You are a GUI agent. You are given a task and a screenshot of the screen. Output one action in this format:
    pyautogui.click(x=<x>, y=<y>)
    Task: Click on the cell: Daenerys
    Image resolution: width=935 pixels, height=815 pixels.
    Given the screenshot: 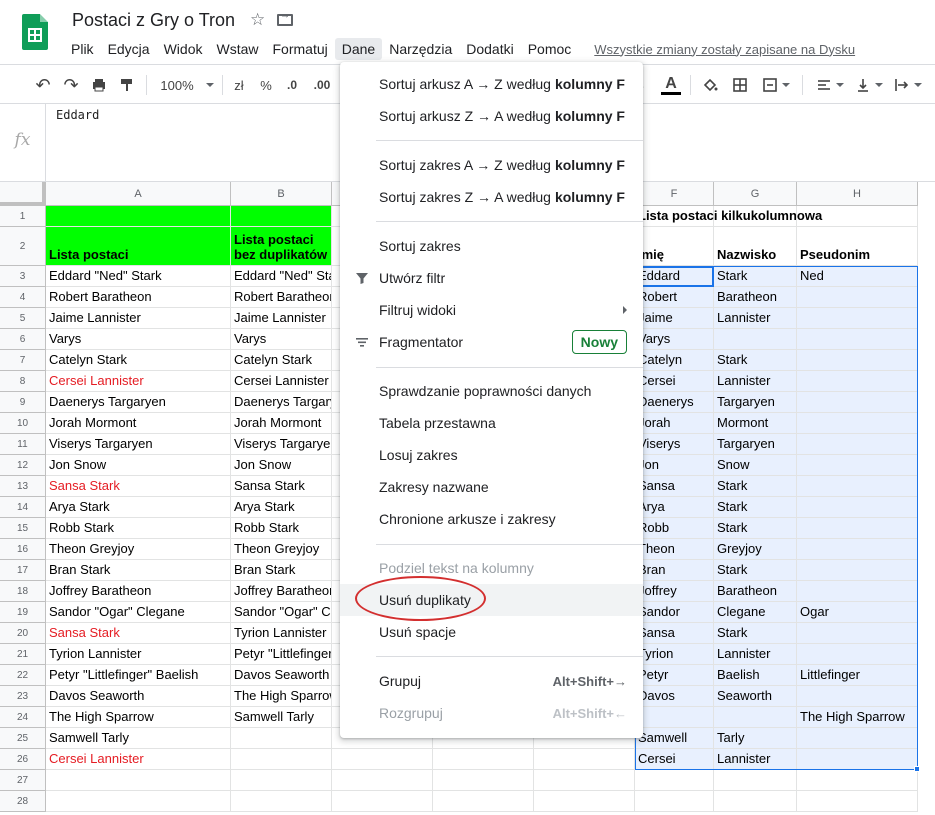 What is the action you would take?
    pyautogui.click(x=674, y=402)
    